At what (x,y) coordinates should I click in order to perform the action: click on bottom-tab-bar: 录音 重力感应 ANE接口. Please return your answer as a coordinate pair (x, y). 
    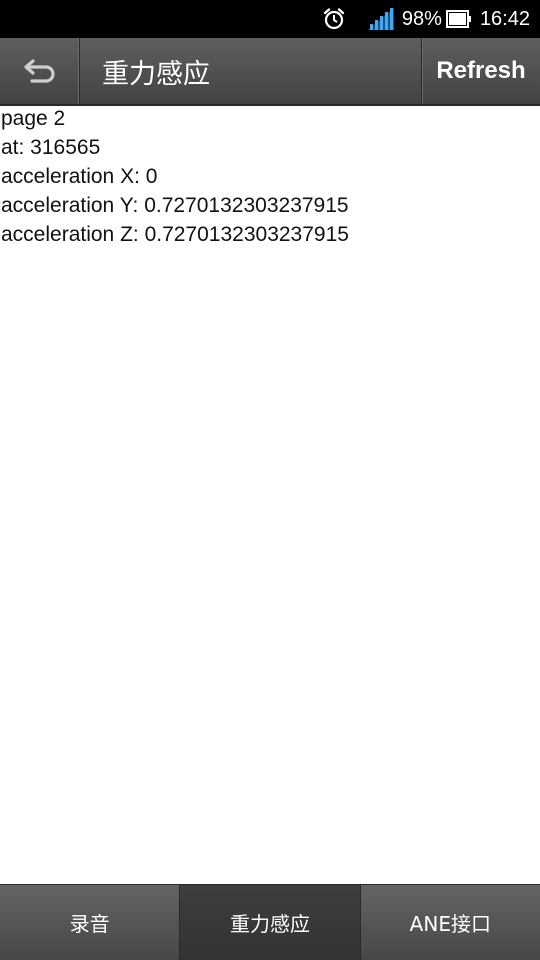
    Looking at the image, I should click on (270, 922).